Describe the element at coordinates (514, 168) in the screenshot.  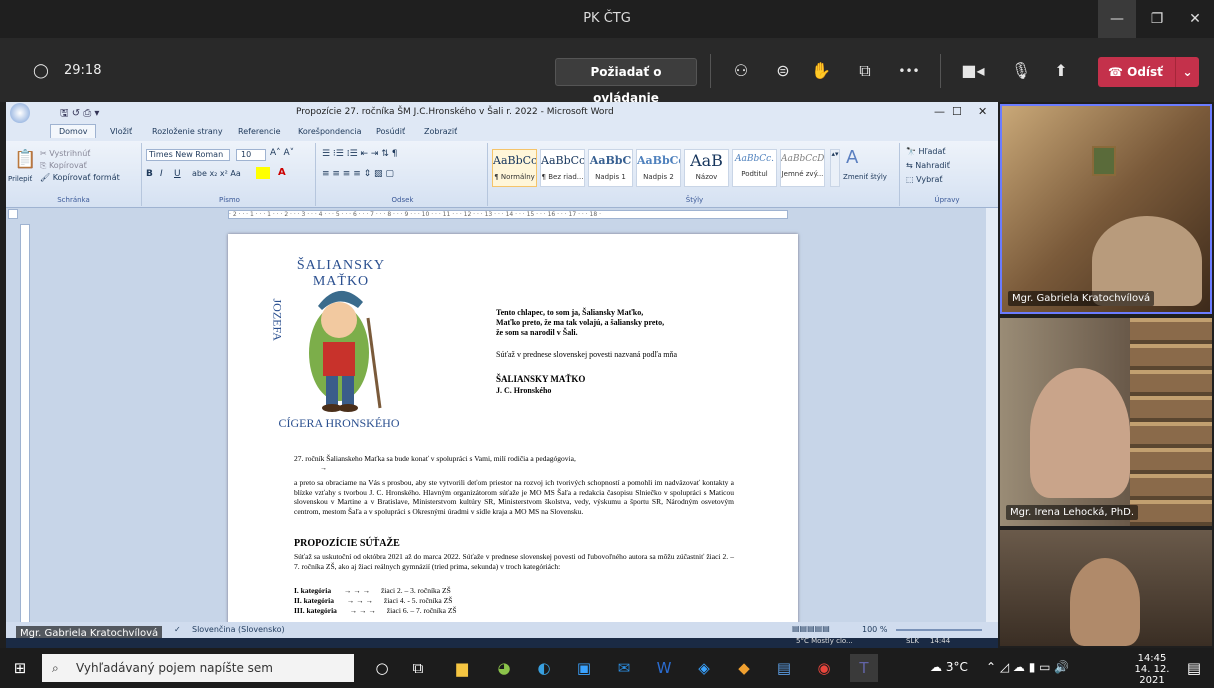
I see `style-normal: AaBbCcI¶ Normálny` at that location.